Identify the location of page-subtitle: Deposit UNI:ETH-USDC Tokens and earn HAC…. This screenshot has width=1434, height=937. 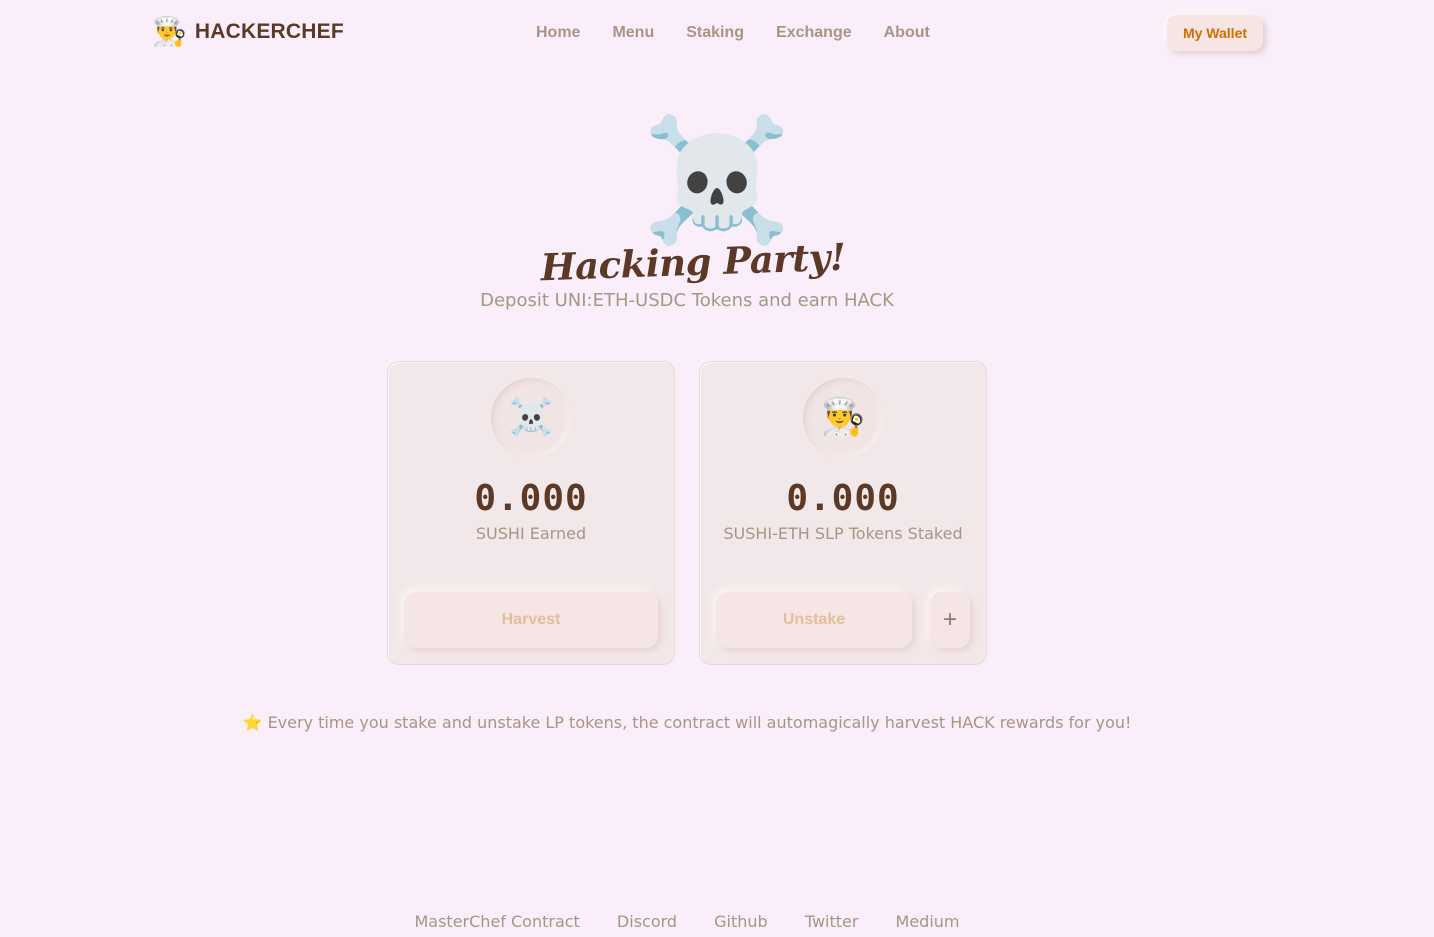
(687, 300).